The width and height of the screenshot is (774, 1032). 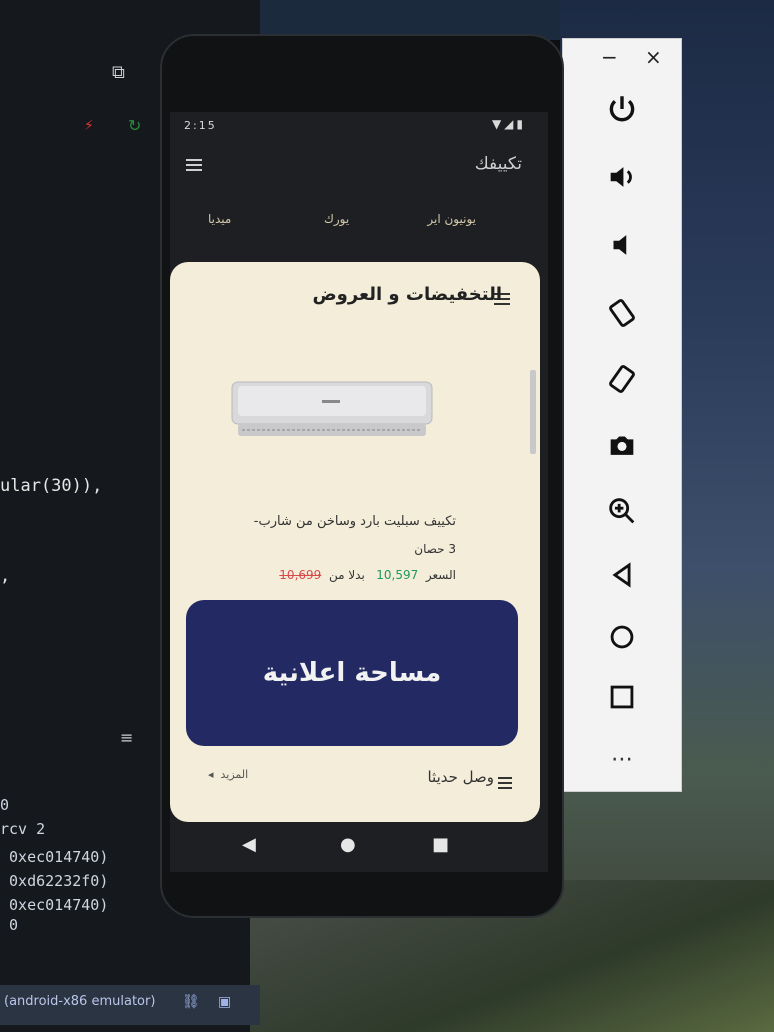 I want to click on product-name: تكييف سبليت بارد وساخن من شارب-, so click(x=355, y=521).